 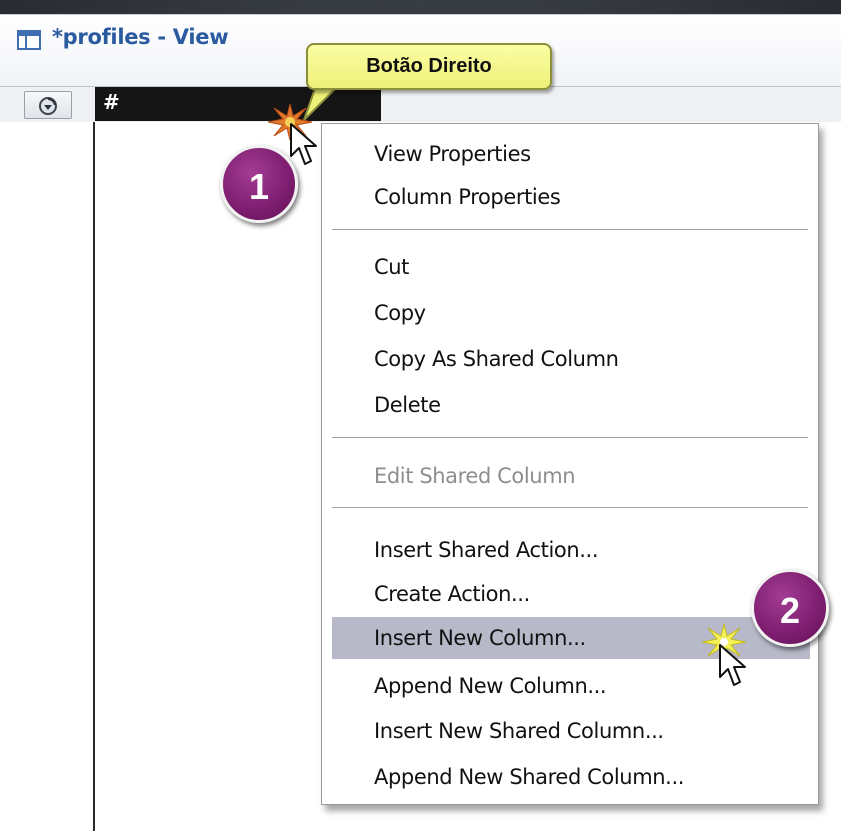 What do you see at coordinates (613, 104) in the screenshot?
I see `column-header-area` at bounding box center [613, 104].